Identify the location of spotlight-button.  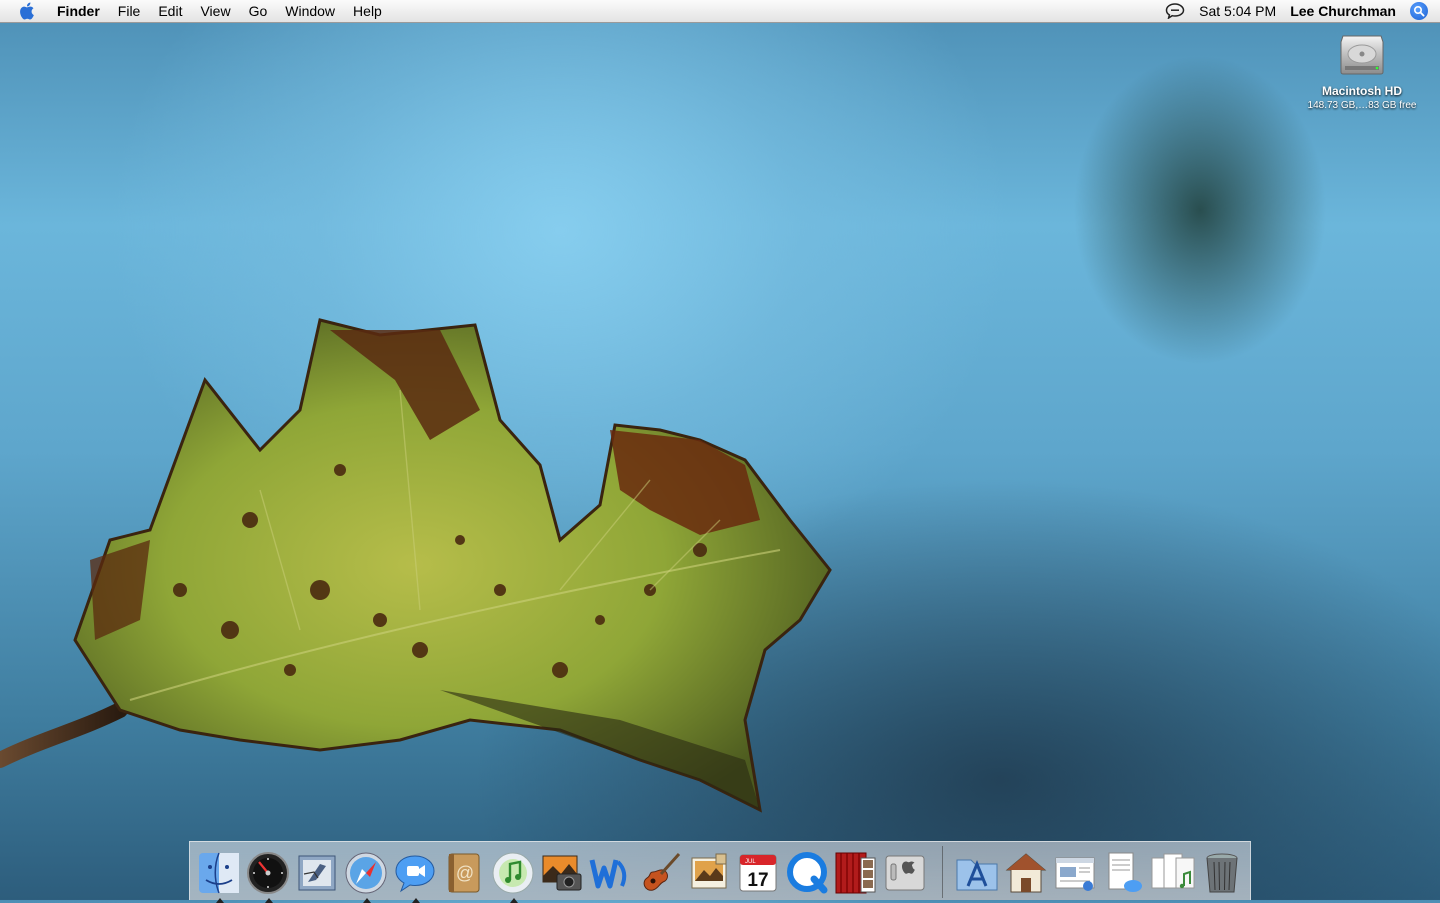
(1419, 11).